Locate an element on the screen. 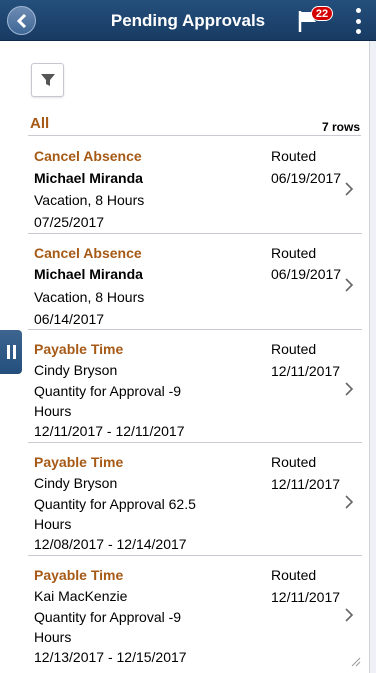  item-date-line: 12/08/2017 - 12/14/2017 is located at coordinates (110, 544).